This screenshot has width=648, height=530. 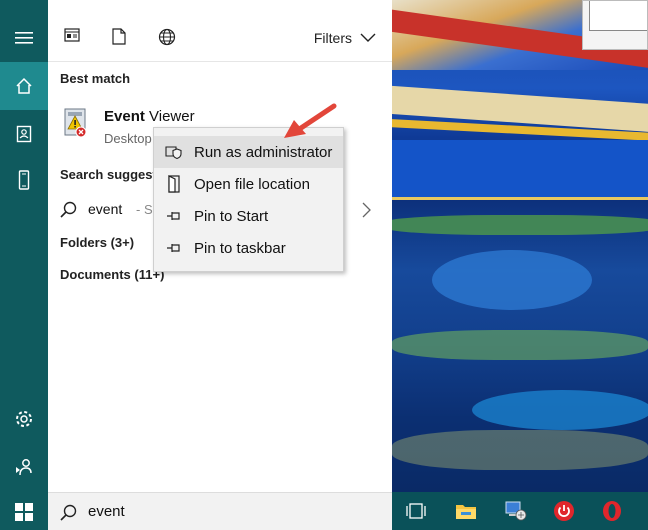 What do you see at coordinates (612, 511) in the screenshot?
I see `opera-icon` at bounding box center [612, 511].